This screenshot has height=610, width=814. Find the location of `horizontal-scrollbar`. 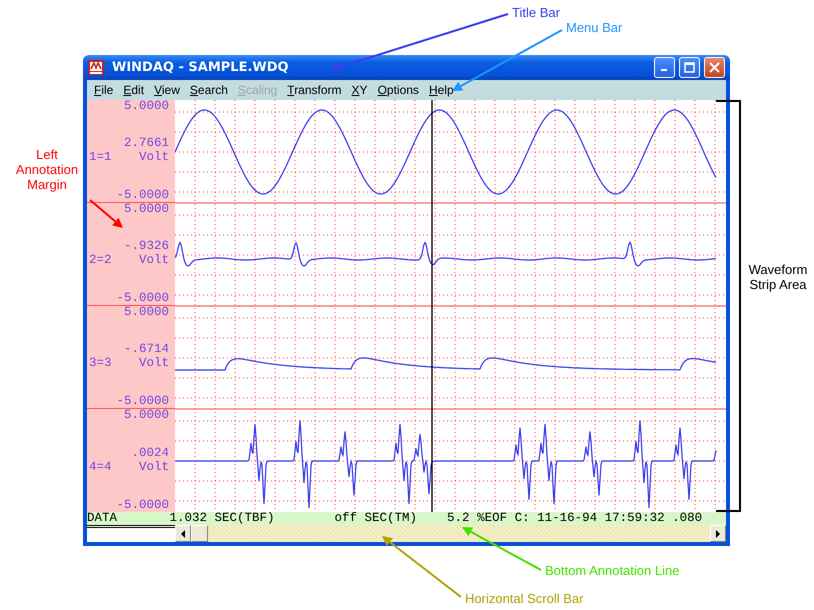

horizontal-scrollbar is located at coordinates (450, 533).